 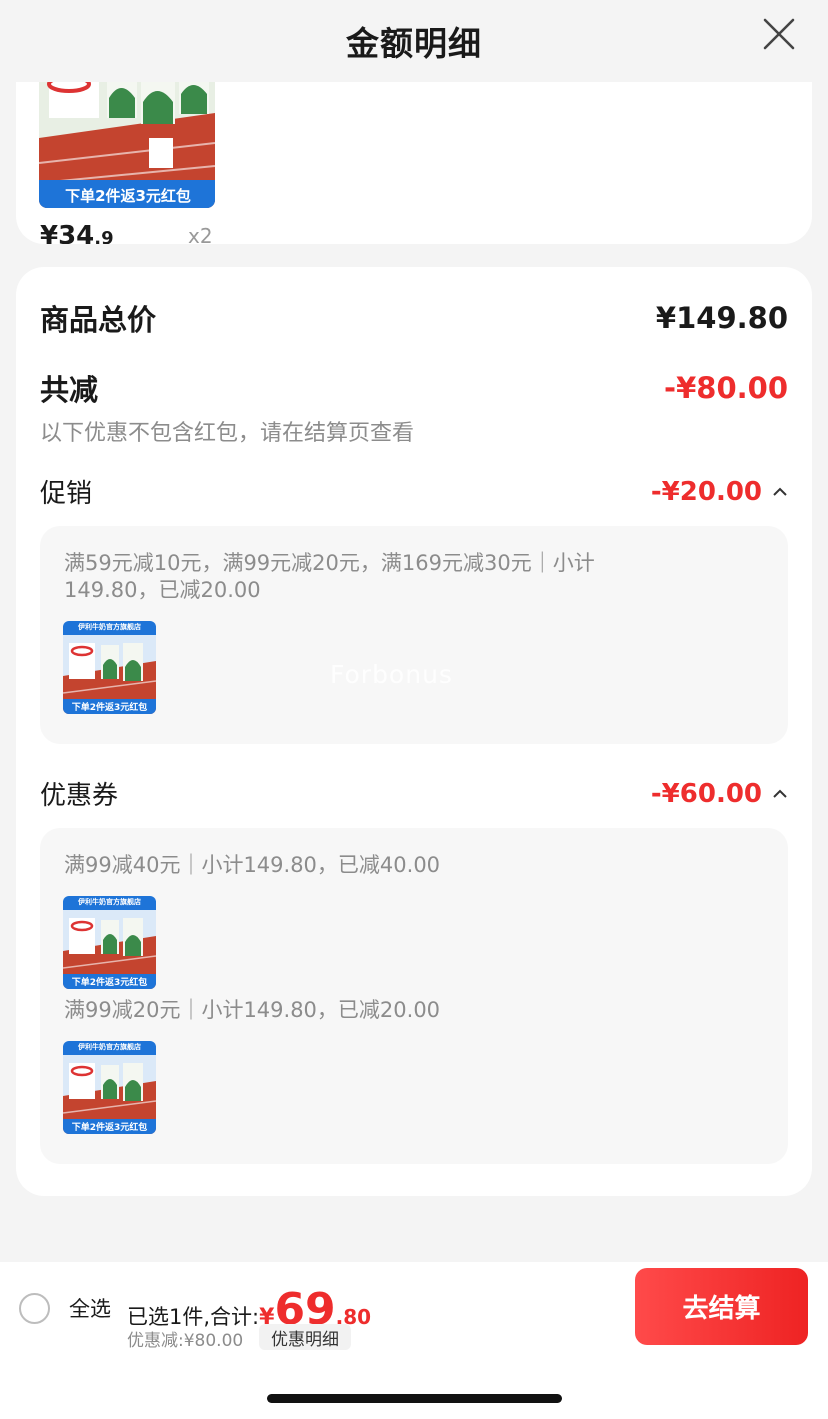 I want to click on price-decimal: .9, so click(x=104, y=236).